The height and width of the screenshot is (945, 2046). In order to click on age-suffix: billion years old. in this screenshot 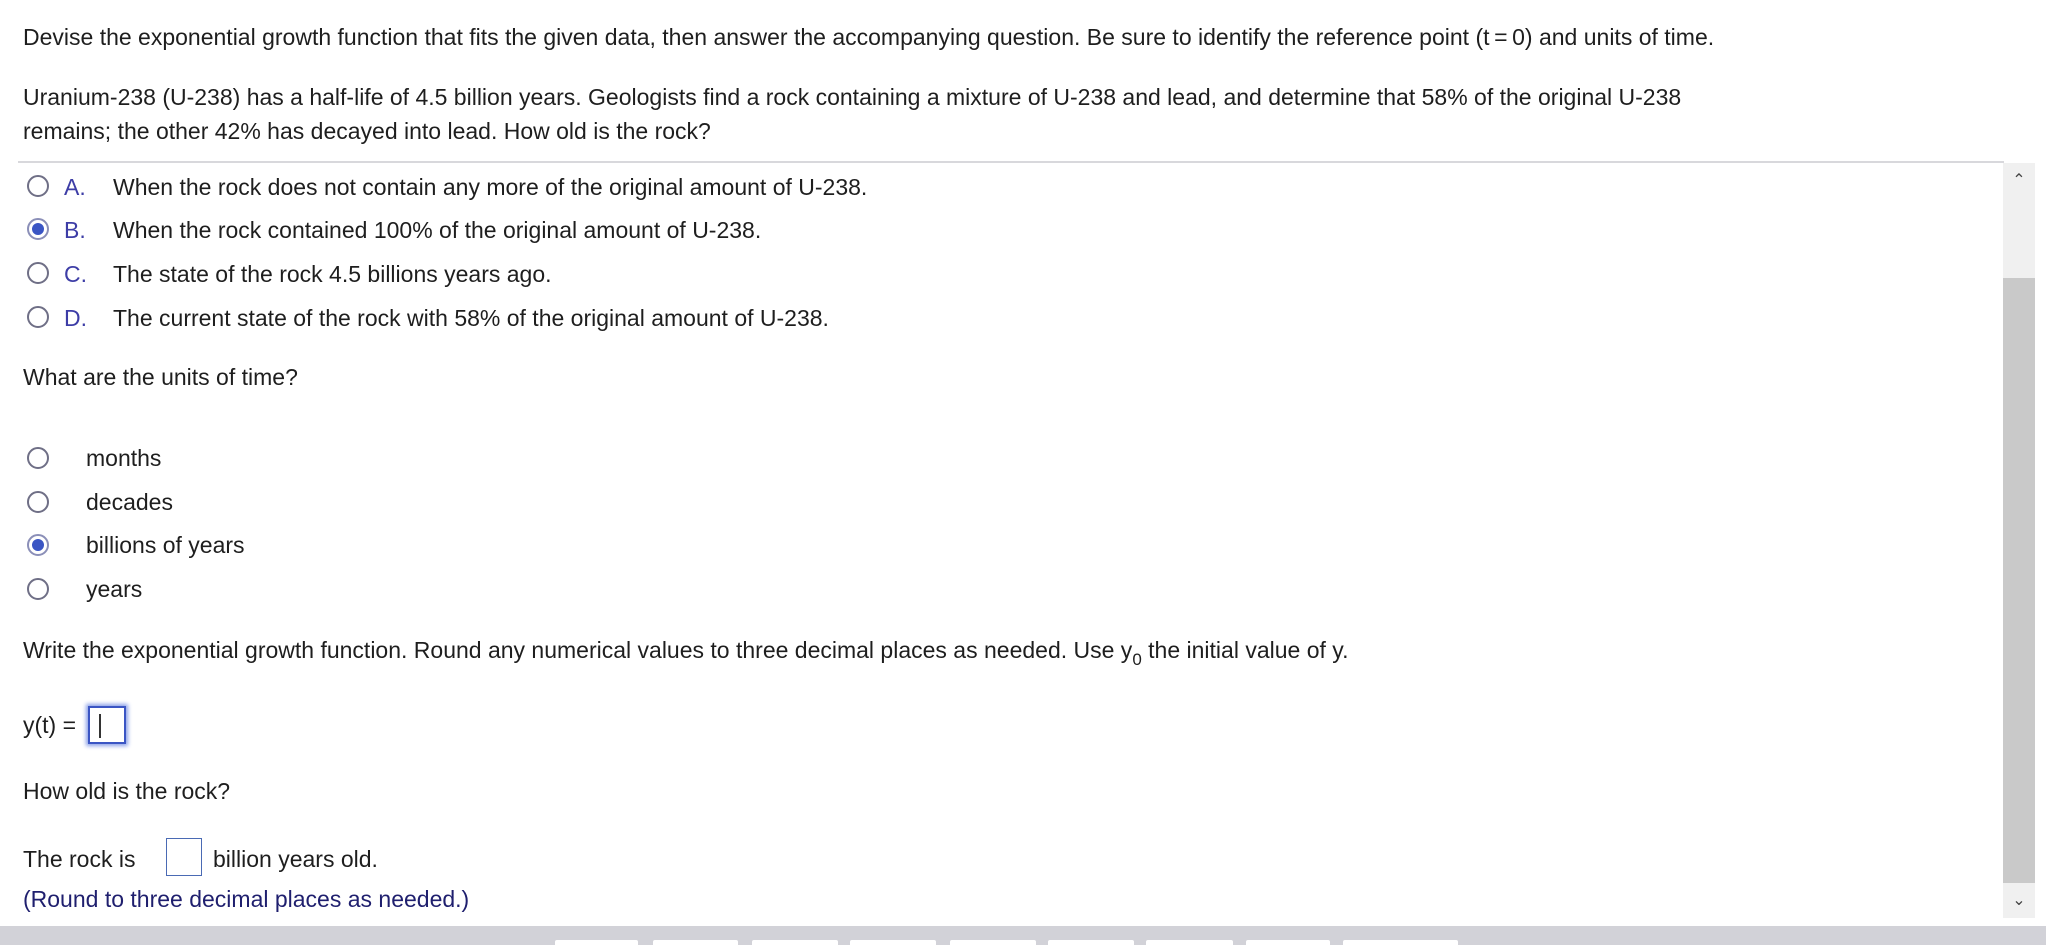, I will do `click(295, 859)`.